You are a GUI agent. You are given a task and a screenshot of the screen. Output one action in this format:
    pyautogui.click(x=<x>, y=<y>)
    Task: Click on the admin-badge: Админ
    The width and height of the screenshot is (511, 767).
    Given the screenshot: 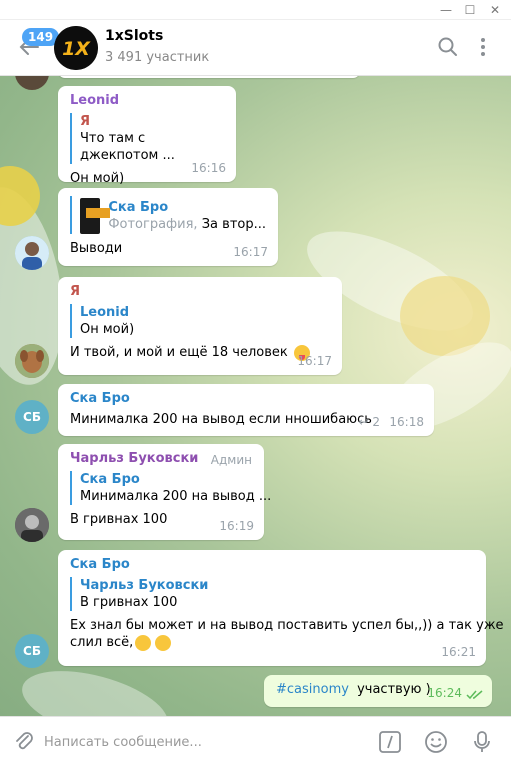 What is the action you would take?
    pyautogui.click(x=231, y=460)
    